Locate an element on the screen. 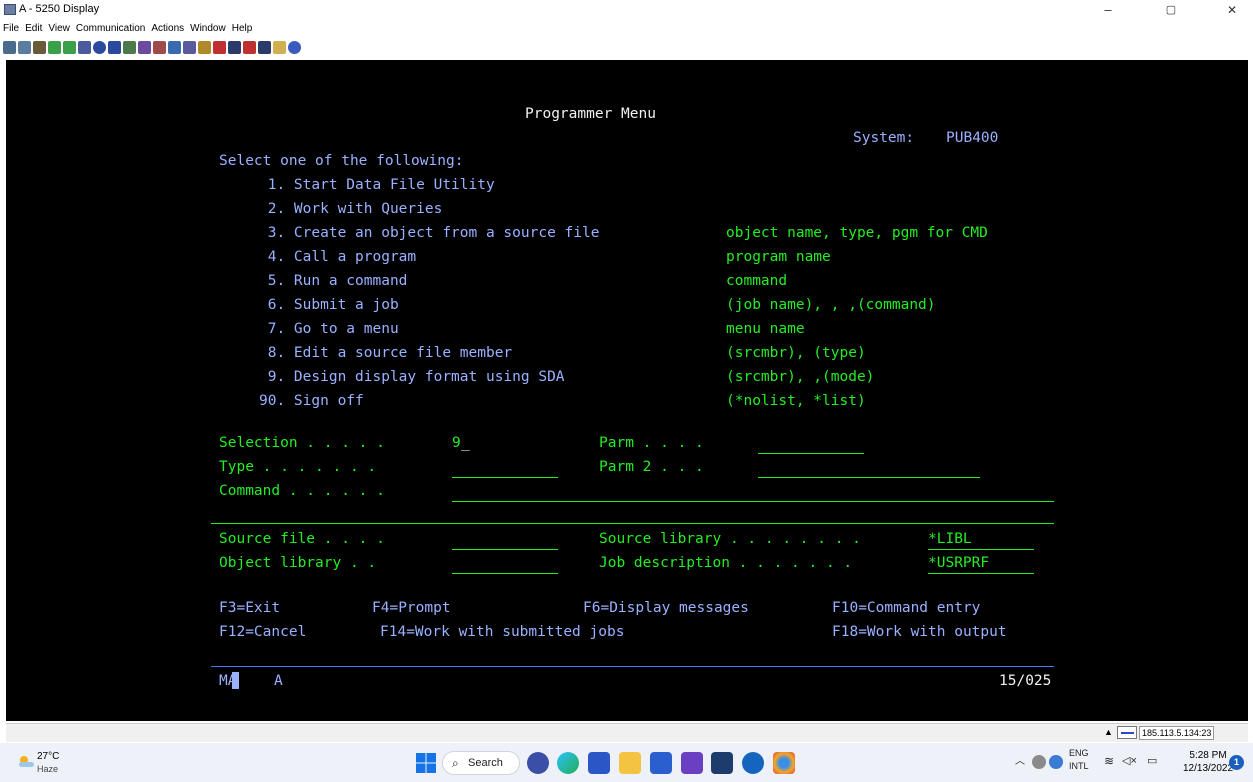 The image size is (1253, 782). close-button: ✕ is located at coordinates (1232, 10).